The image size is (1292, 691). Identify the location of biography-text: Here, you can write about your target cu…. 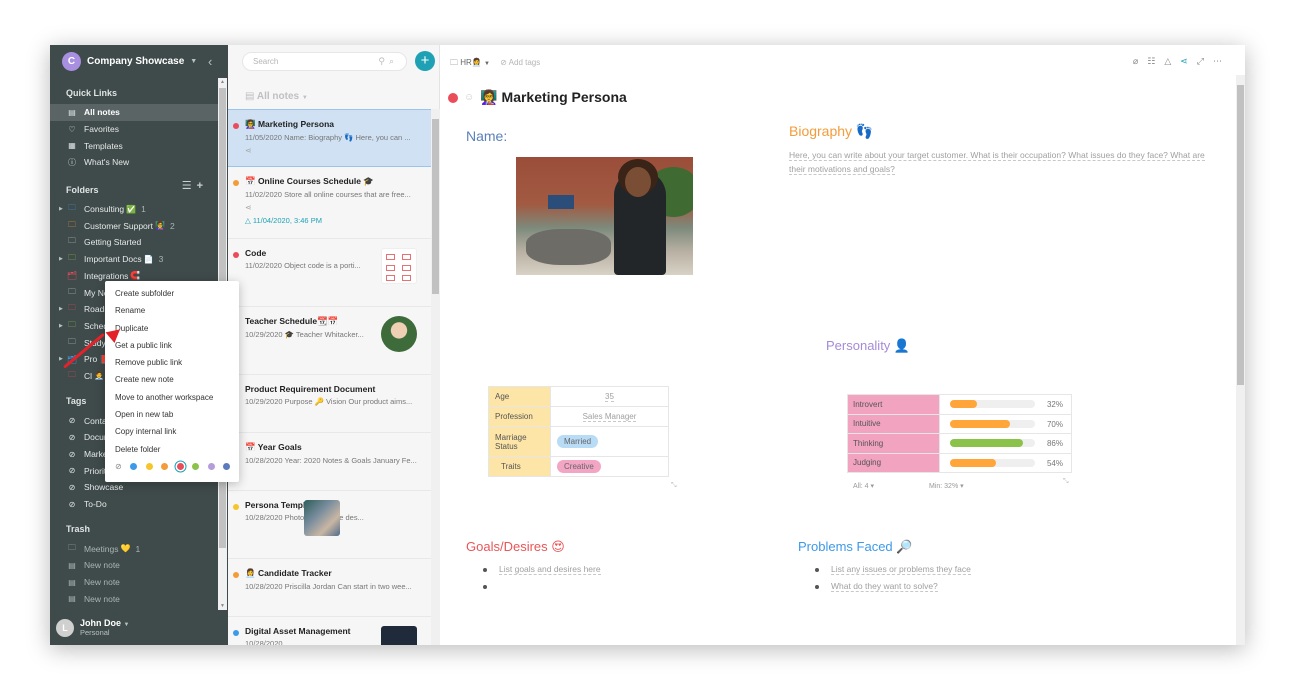
(1001, 162).